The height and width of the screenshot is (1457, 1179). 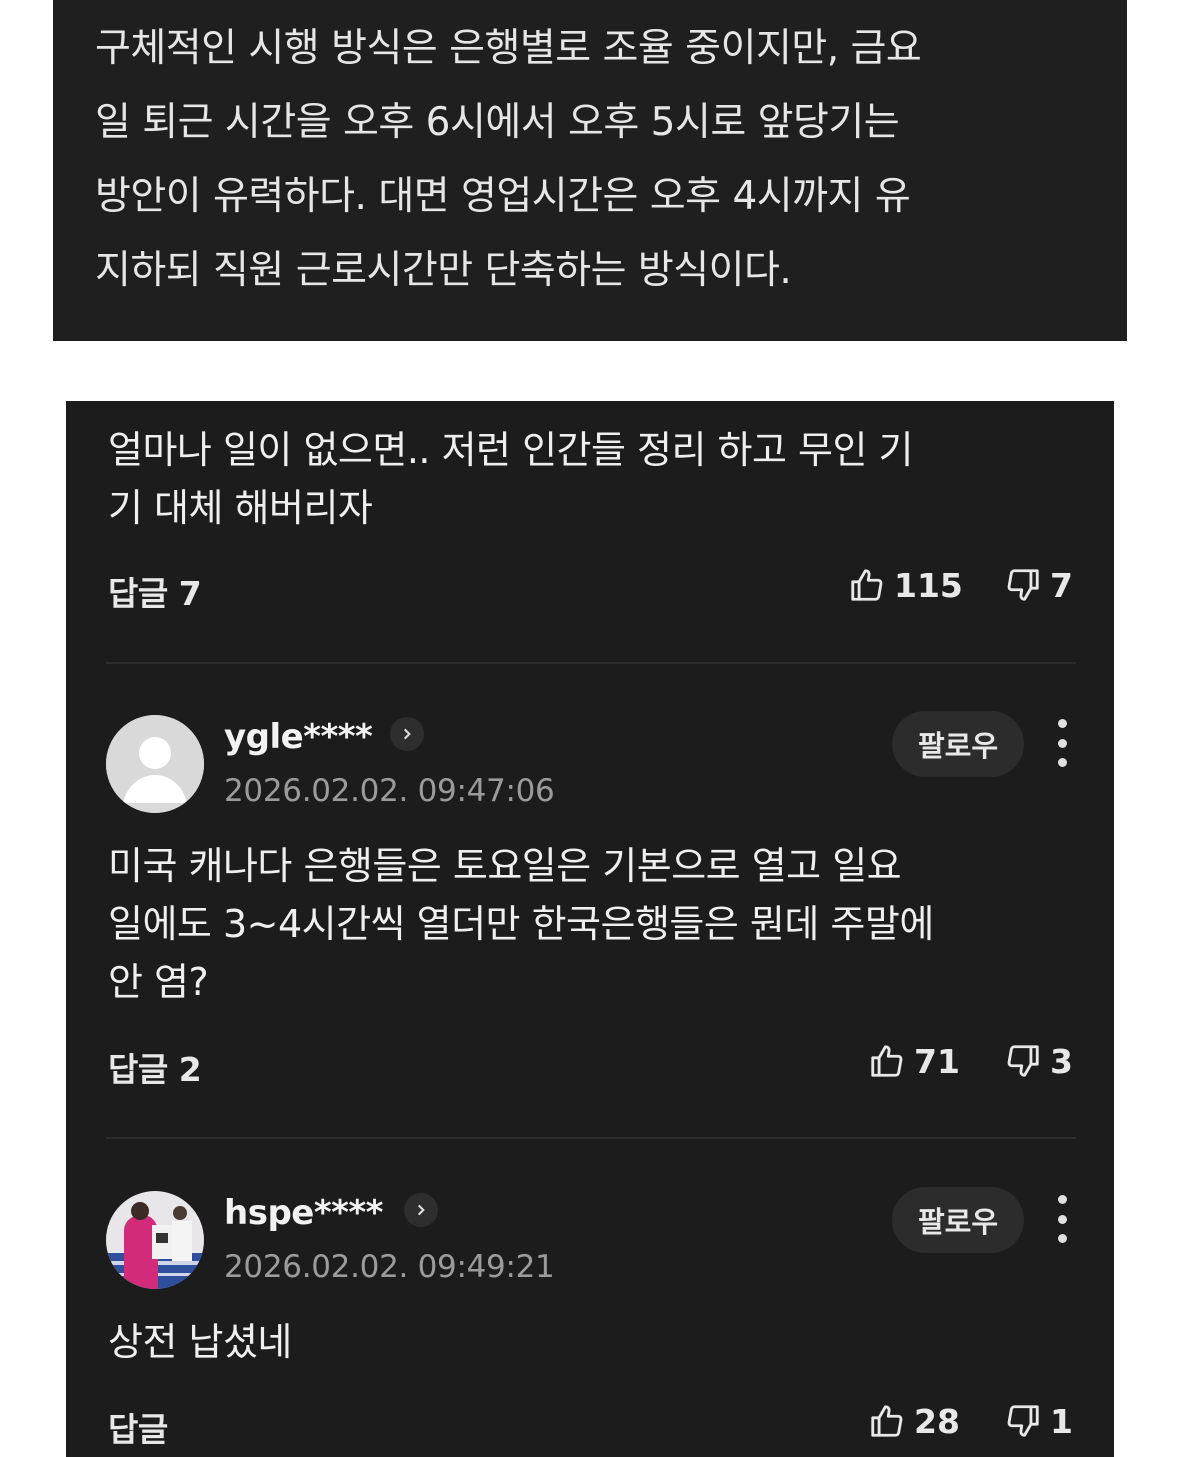 I want to click on dislike-count: 7, so click(x=1061, y=585).